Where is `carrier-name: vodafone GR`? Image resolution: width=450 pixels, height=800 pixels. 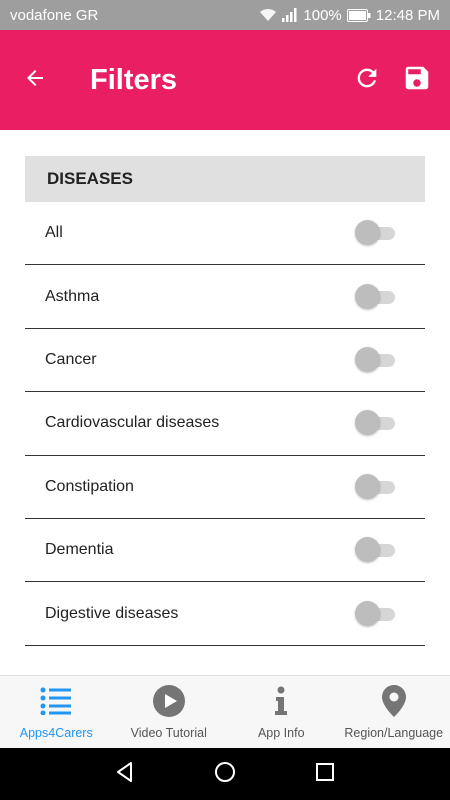
carrier-name: vodafone GR is located at coordinates (54, 15).